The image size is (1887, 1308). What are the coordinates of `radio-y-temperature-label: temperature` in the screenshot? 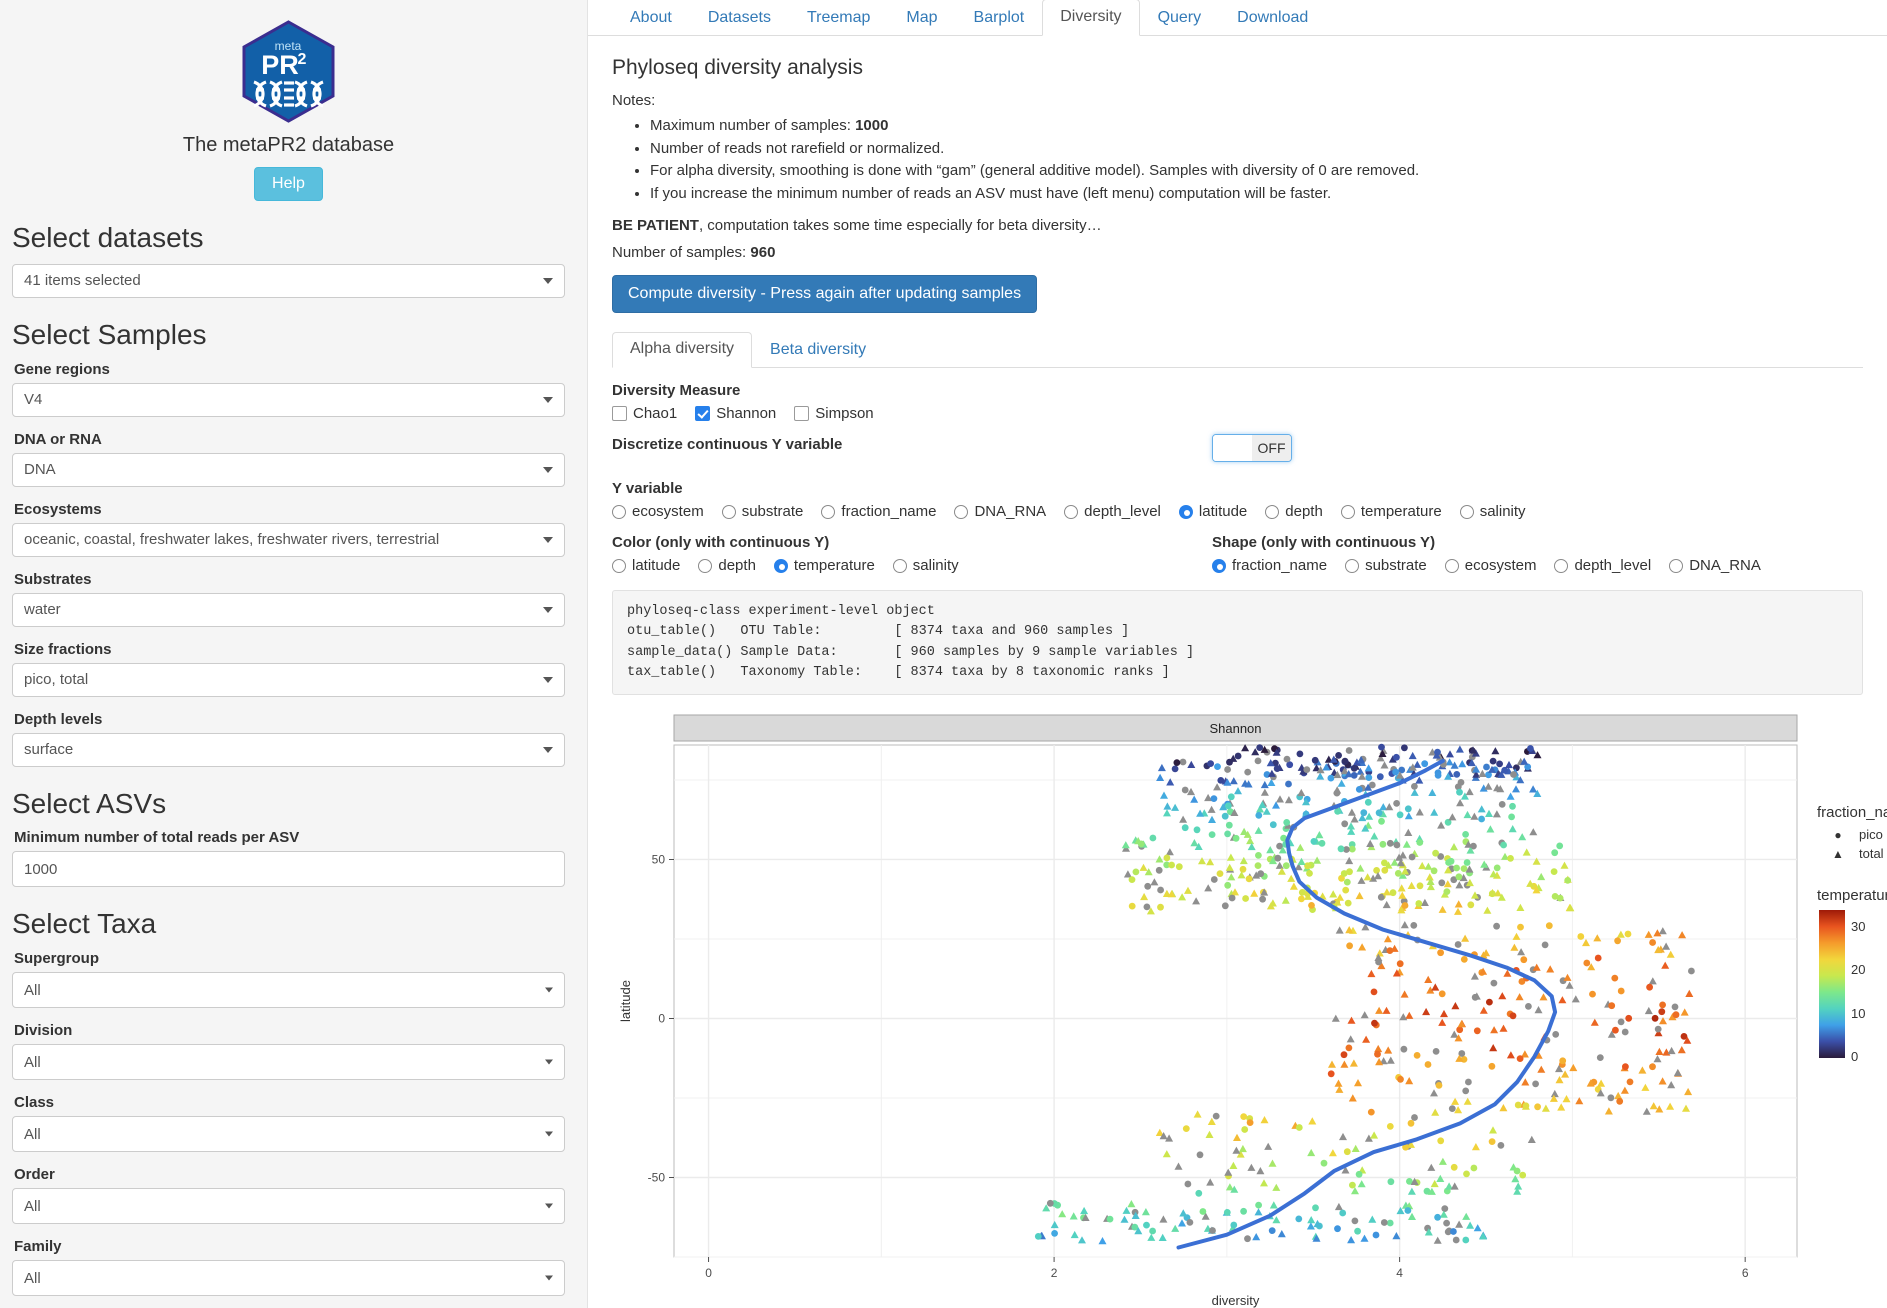 It's located at (1401, 511).